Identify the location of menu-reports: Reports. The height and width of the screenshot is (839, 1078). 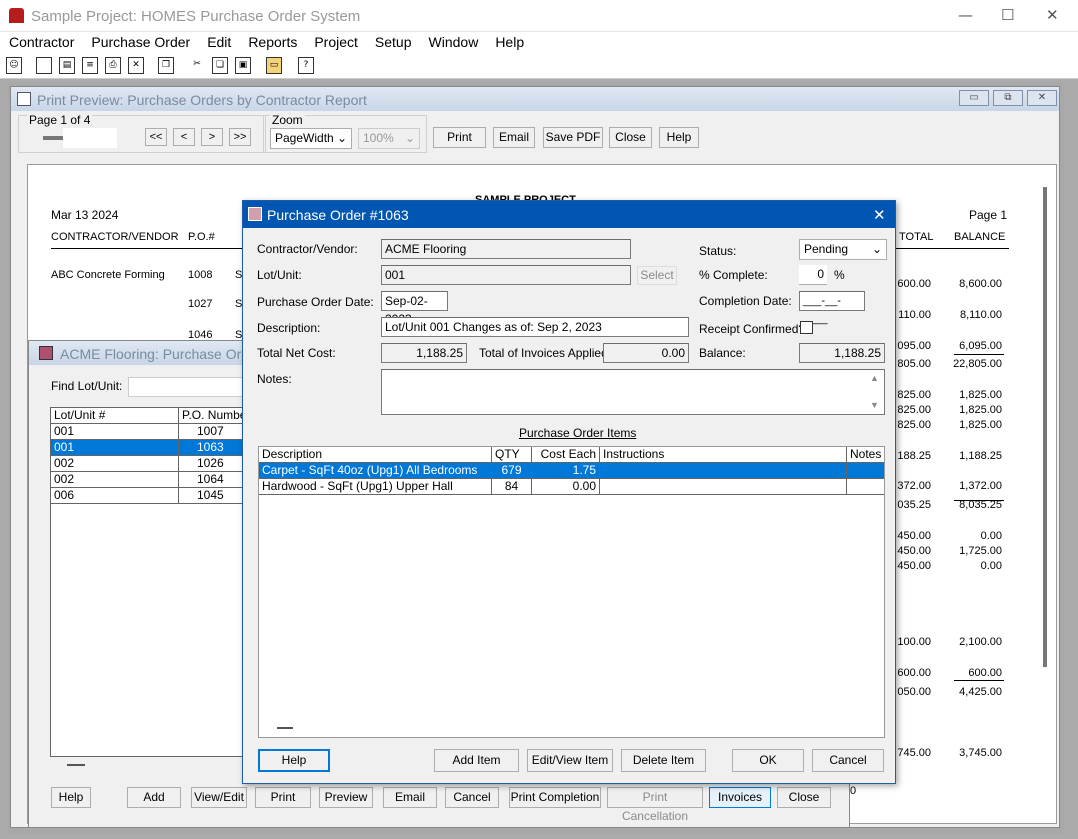
(272, 41).